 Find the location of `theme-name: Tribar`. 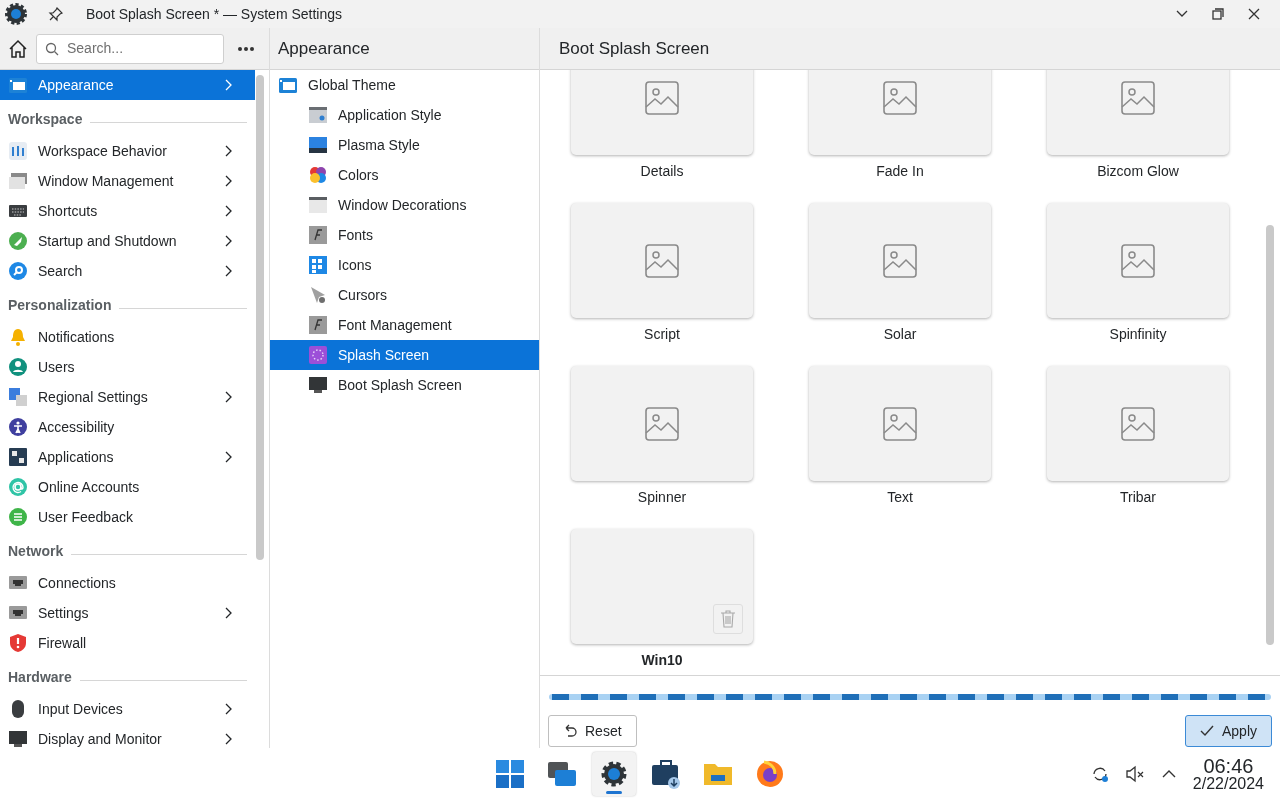

theme-name: Tribar is located at coordinates (1137, 497).